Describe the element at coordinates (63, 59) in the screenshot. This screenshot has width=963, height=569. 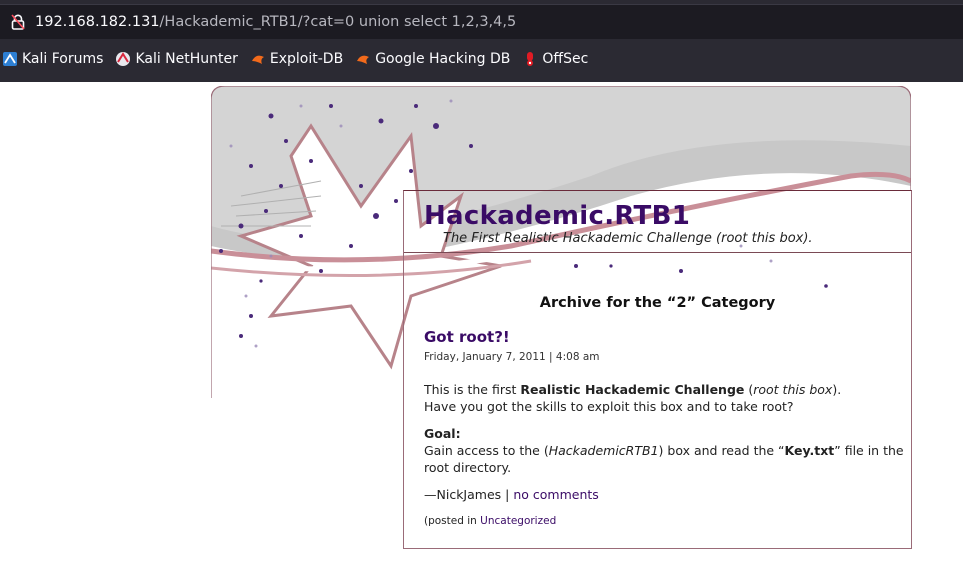
I see `bookmark-label: Kali Forums` at that location.